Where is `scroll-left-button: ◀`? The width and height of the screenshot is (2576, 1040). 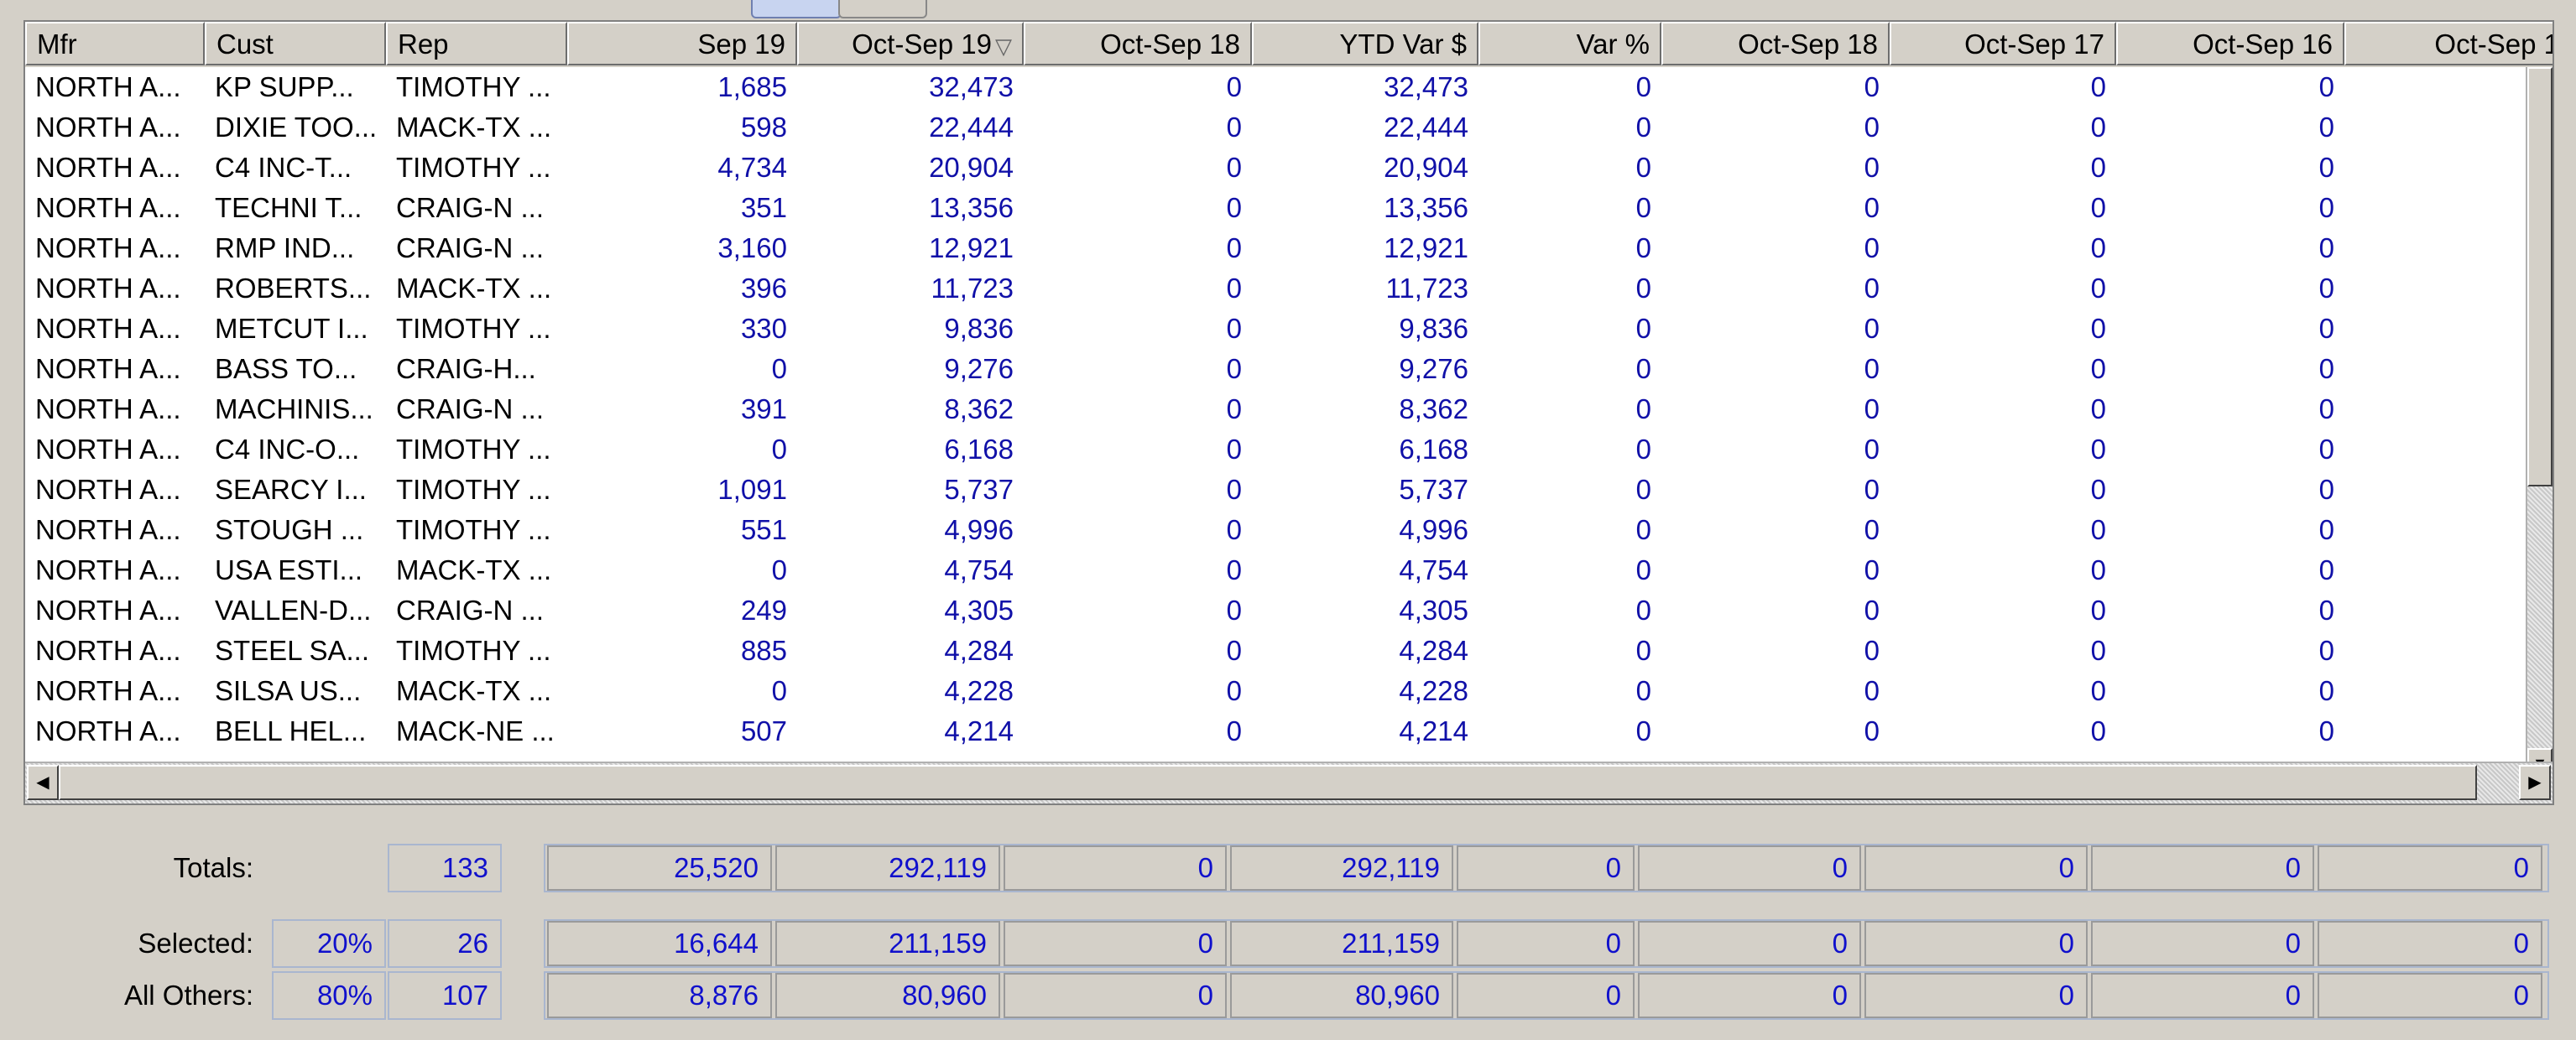
scroll-left-button: ◀ is located at coordinates (43, 782).